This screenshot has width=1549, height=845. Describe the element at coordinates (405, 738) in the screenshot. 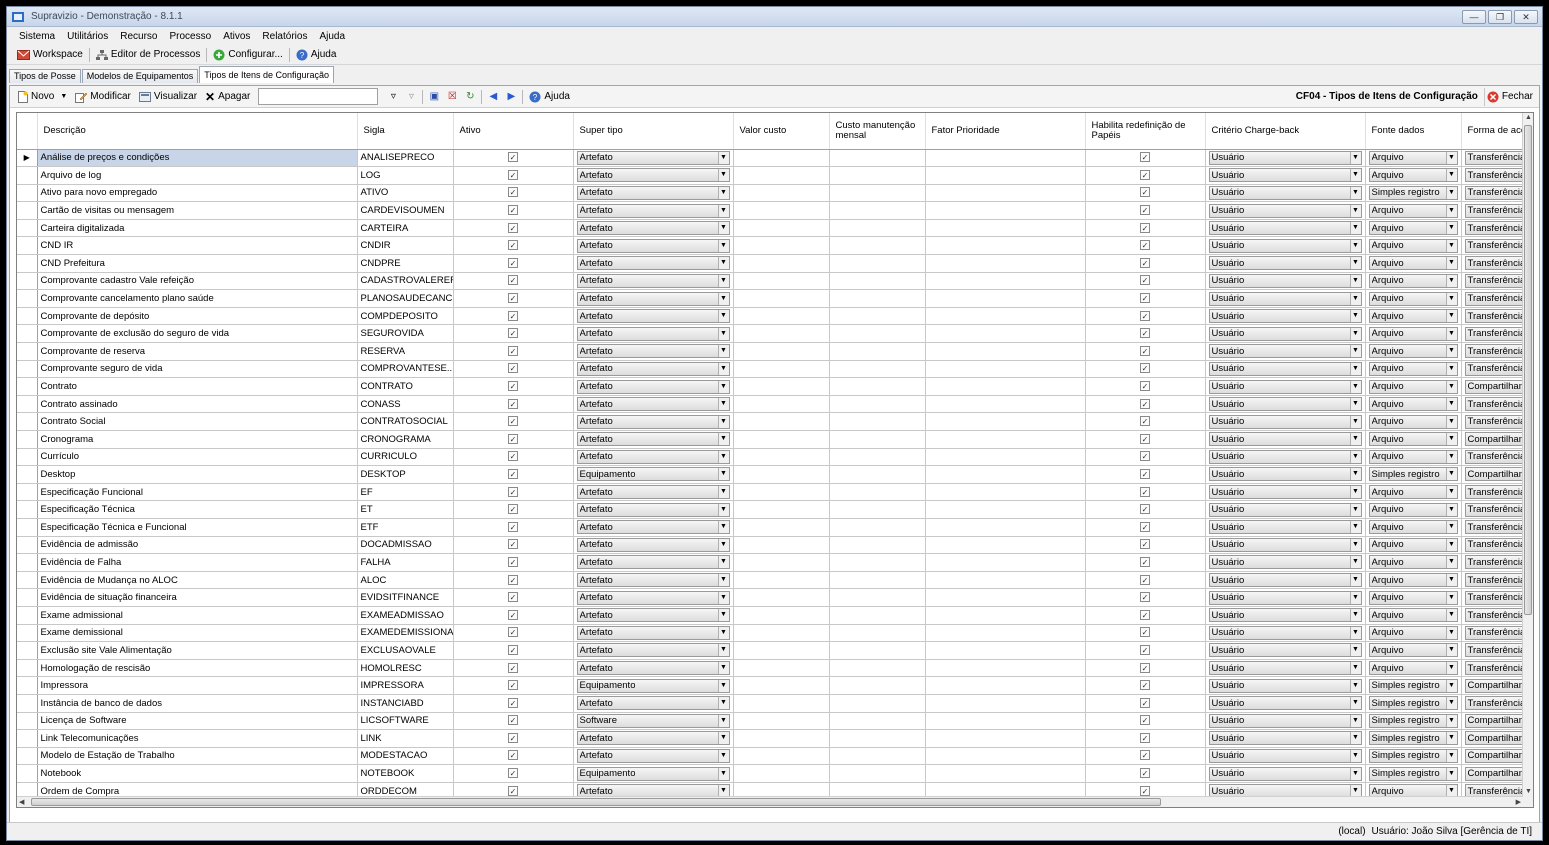

I see `cell-sigla: LINK` at that location.